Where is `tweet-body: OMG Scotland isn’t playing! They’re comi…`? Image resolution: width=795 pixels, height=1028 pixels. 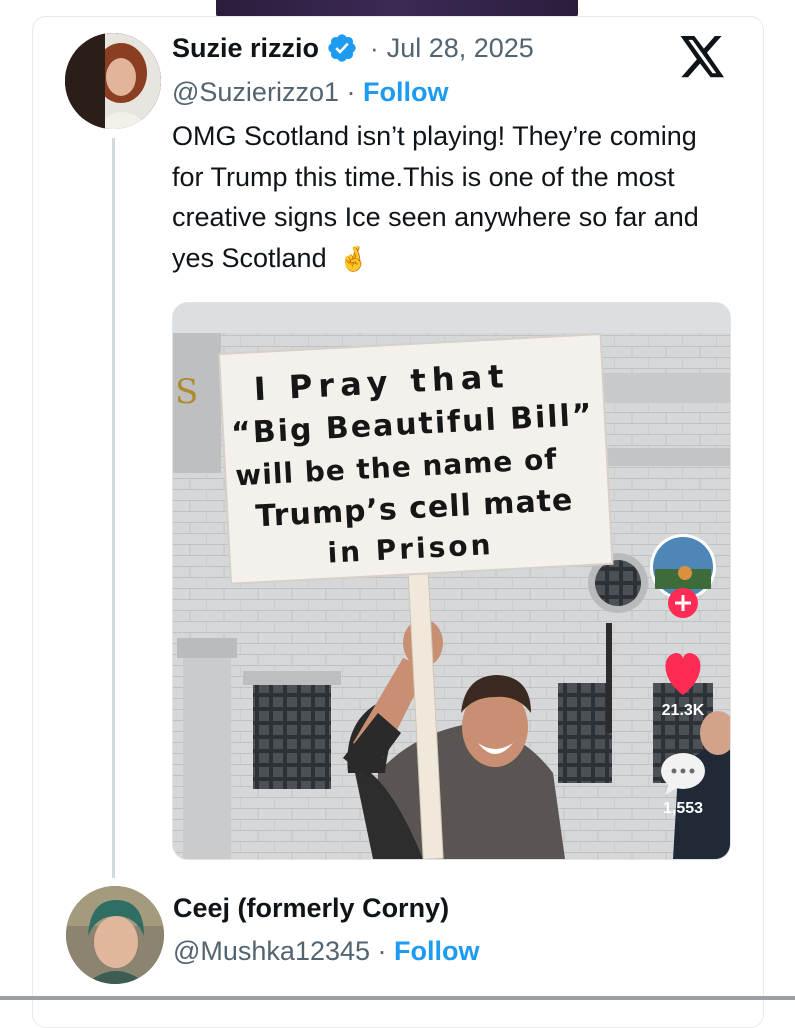
tweet-body: OMG Scotland isn’t playing! They’re comi… is located at coordinates (442, 198).